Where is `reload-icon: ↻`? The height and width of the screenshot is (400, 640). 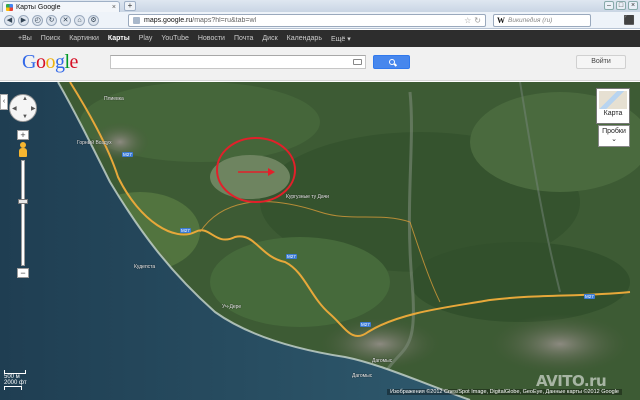
reload-icon: ↻ is located at coordinates (51, 20).